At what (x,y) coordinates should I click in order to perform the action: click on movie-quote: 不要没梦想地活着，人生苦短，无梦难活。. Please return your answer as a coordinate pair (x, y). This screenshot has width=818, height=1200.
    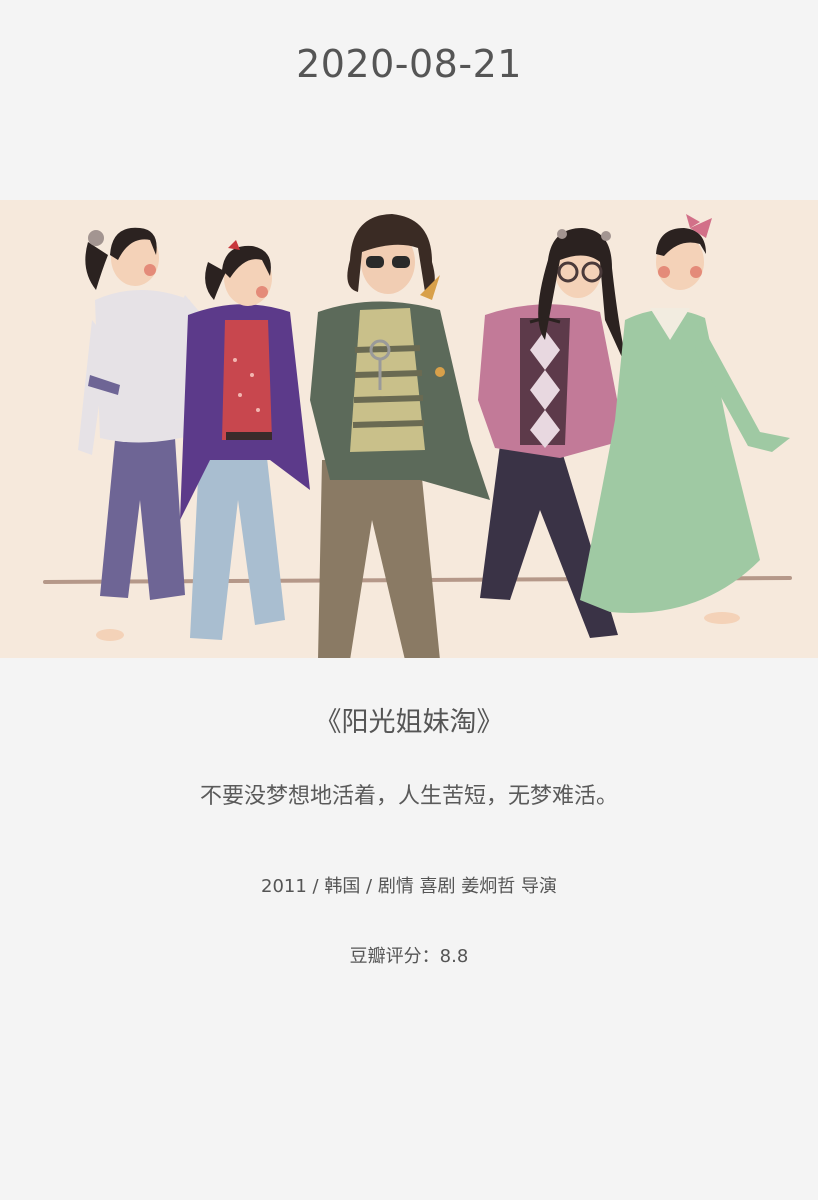
    Looking at the image, I should click on (408, 796).